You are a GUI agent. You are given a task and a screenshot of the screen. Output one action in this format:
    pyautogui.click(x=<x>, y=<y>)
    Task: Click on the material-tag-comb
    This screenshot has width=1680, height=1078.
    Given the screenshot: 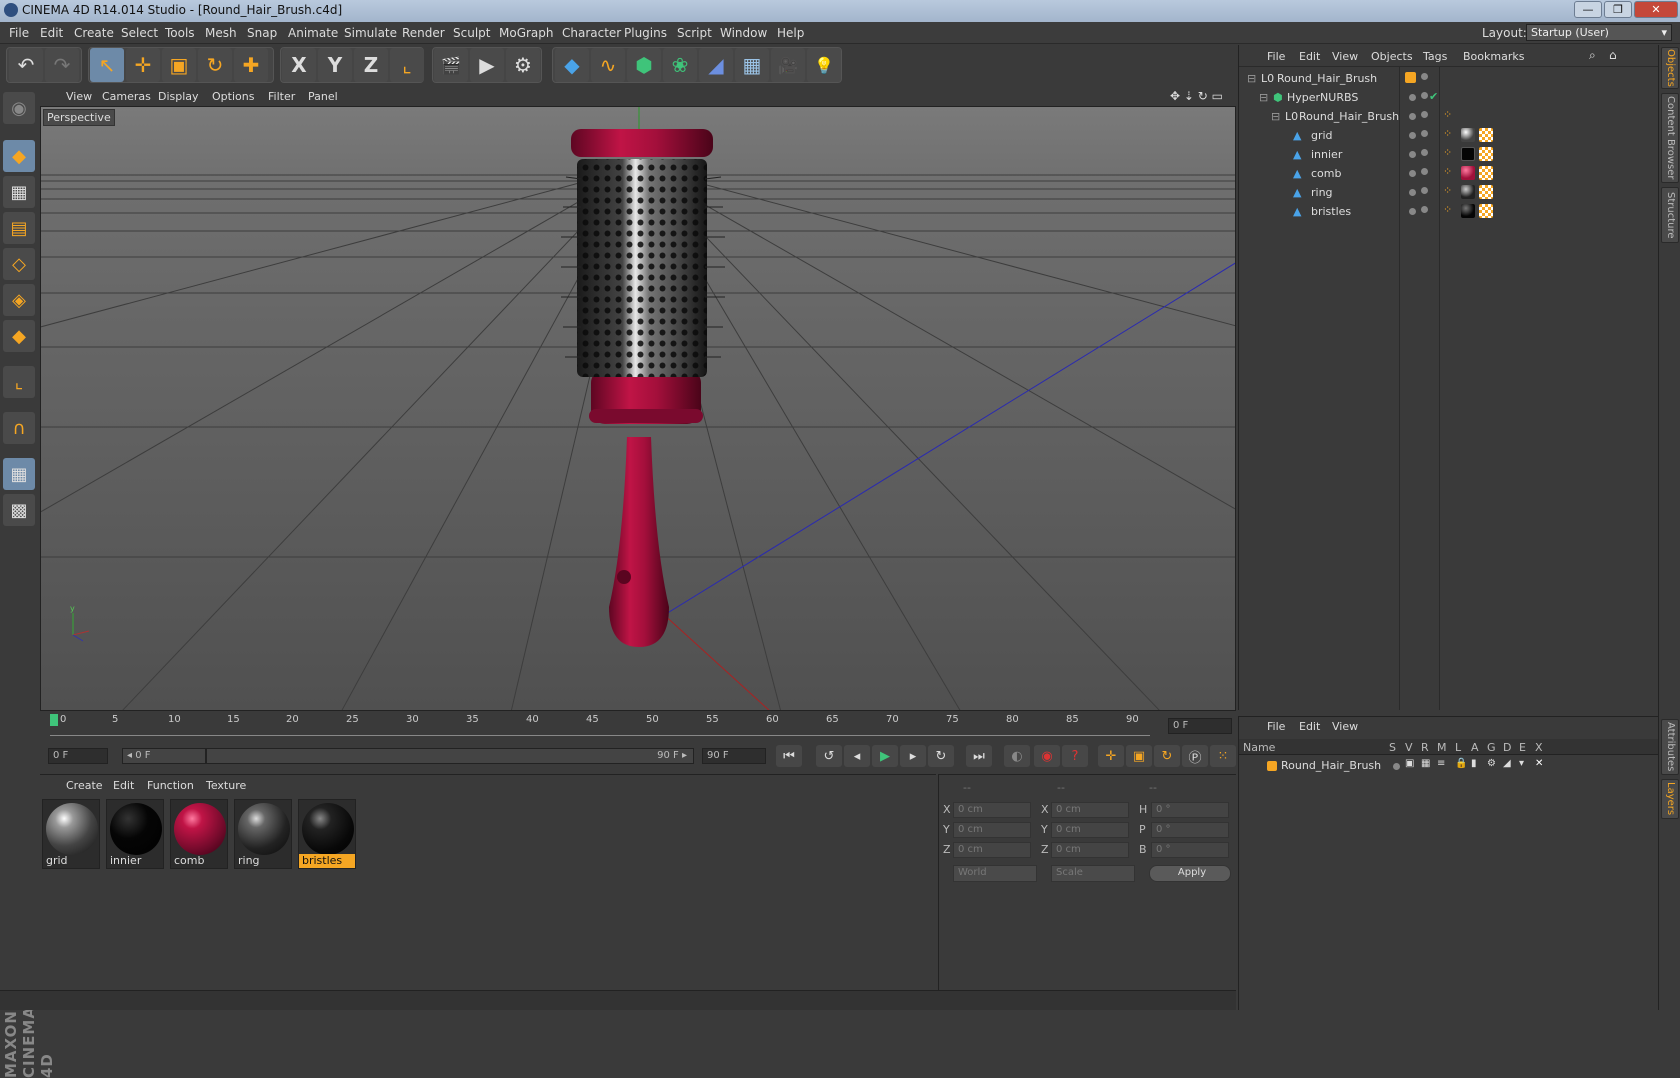 What is the action you would take?
    pyautogui.click(x=1468, y=173)
    